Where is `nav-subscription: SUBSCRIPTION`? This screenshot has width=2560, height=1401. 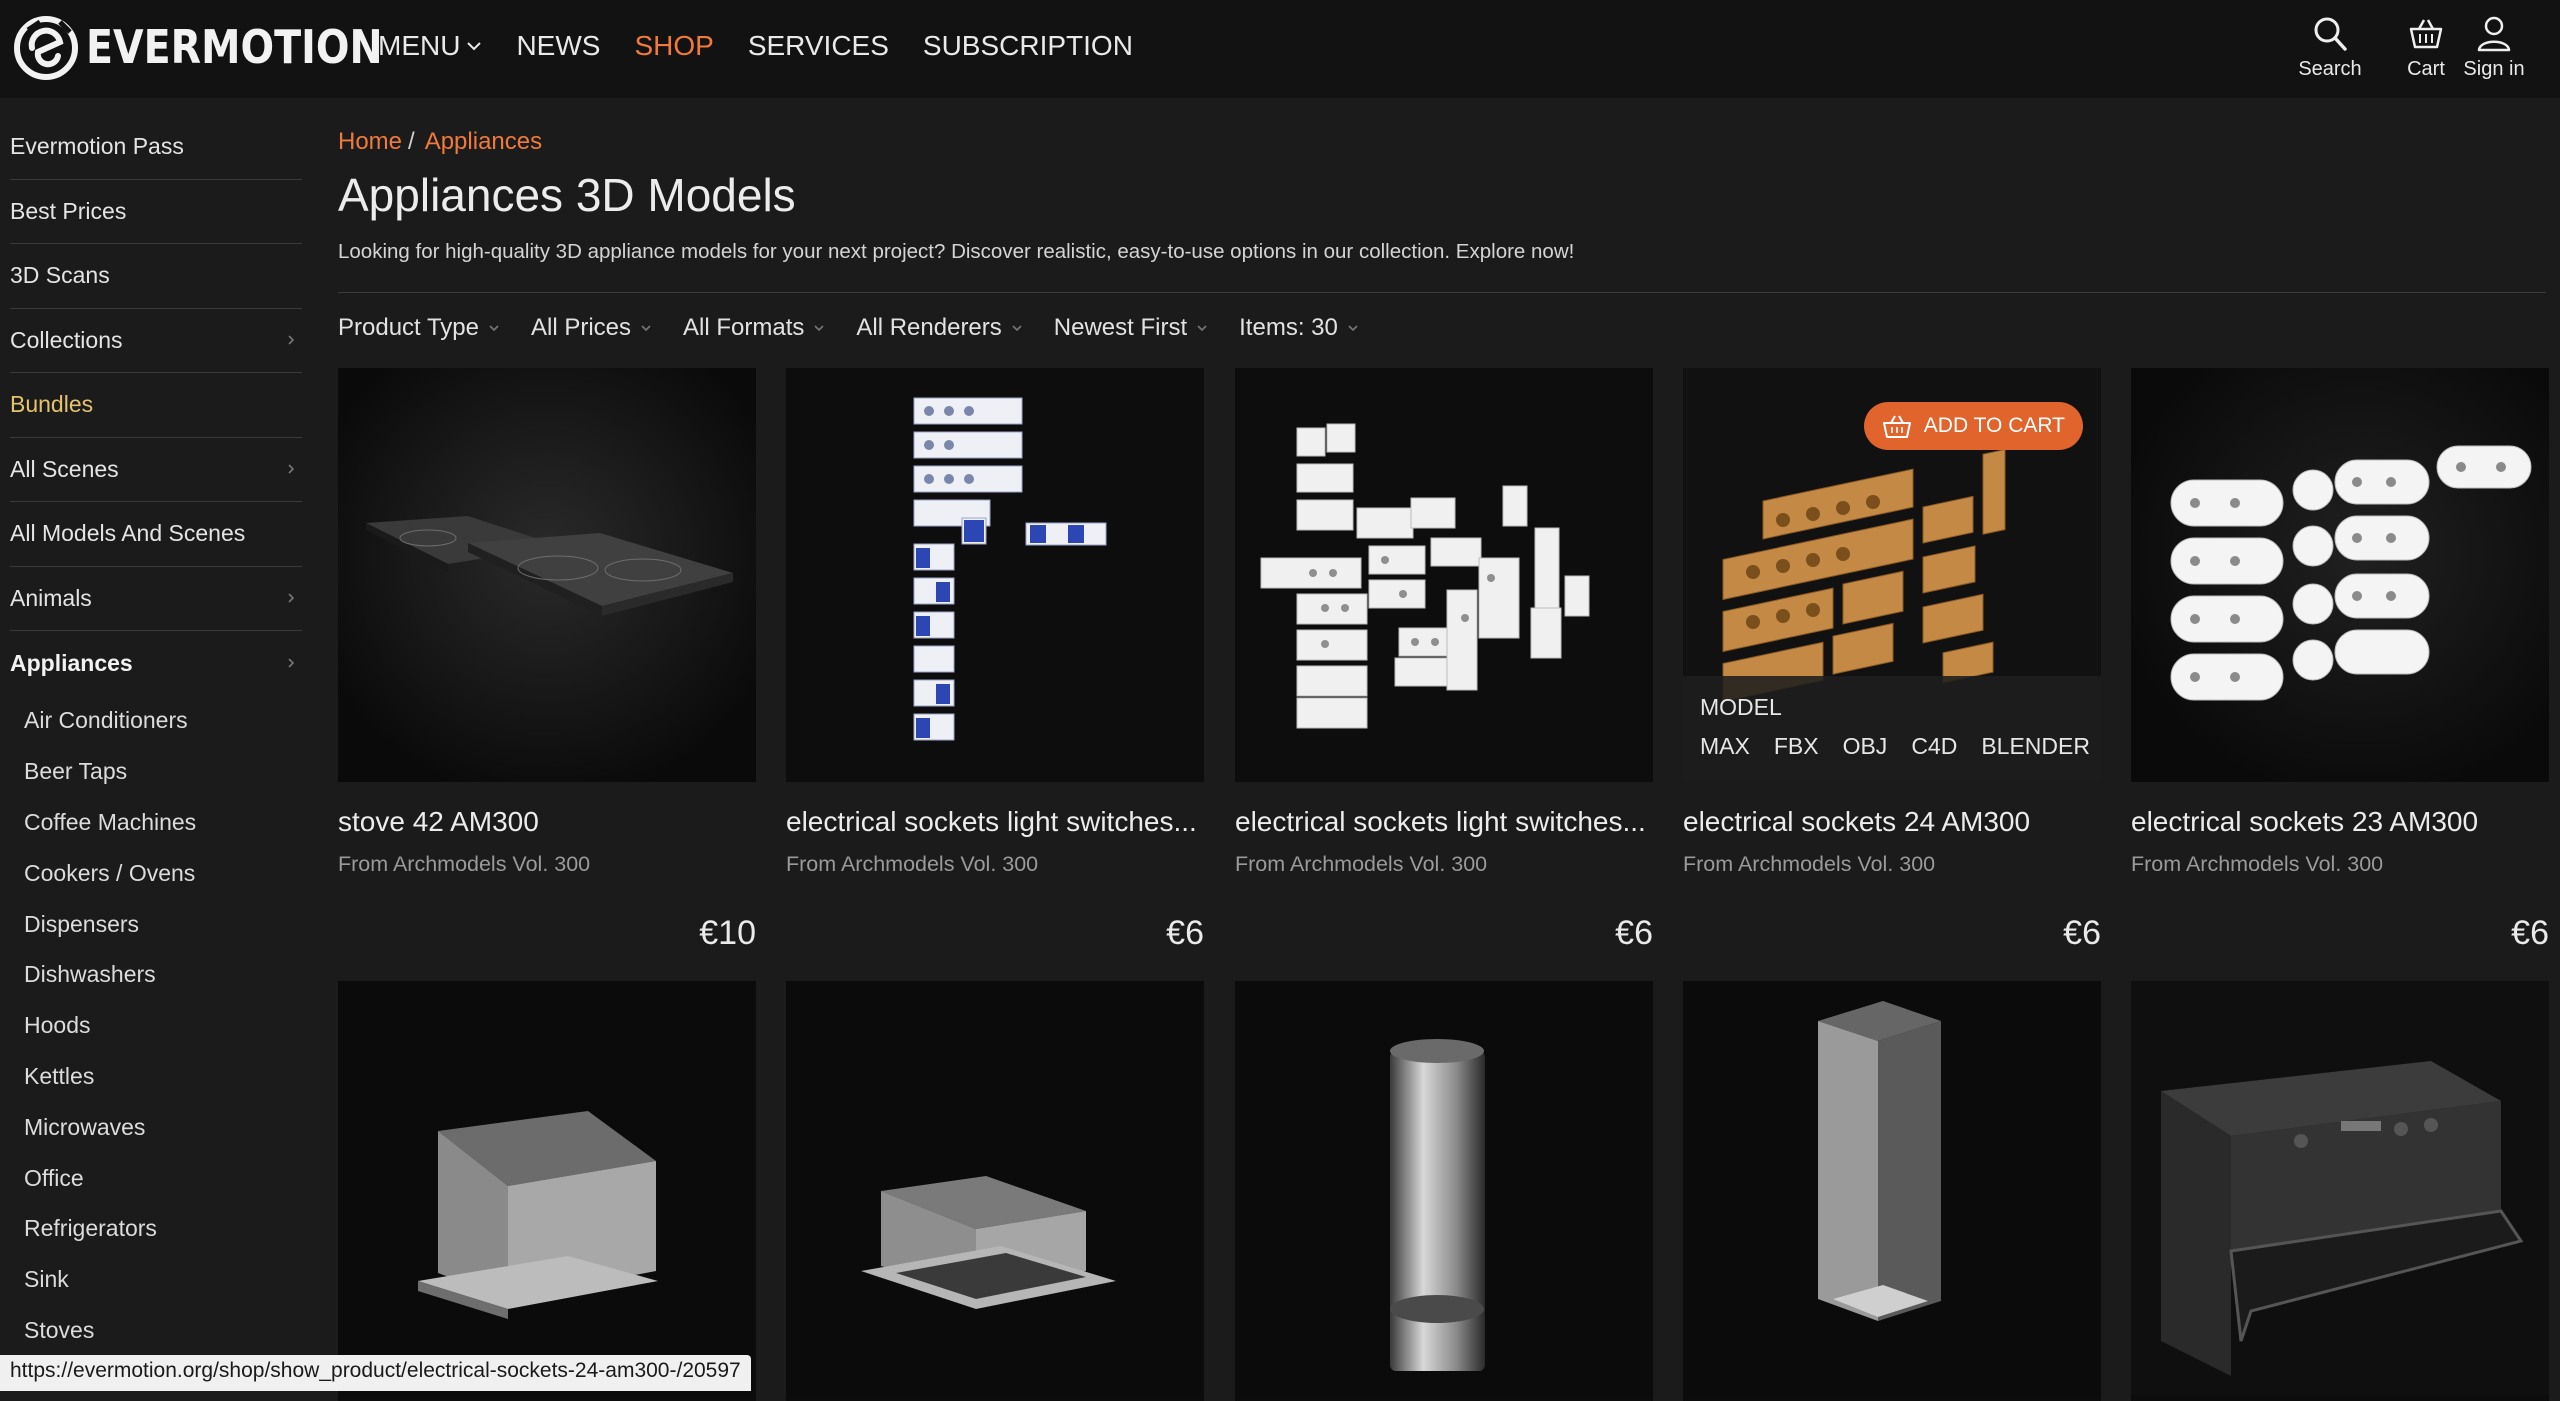 nav-subscription: SUBSCRIPTION is located at coordinates (1028, 46).